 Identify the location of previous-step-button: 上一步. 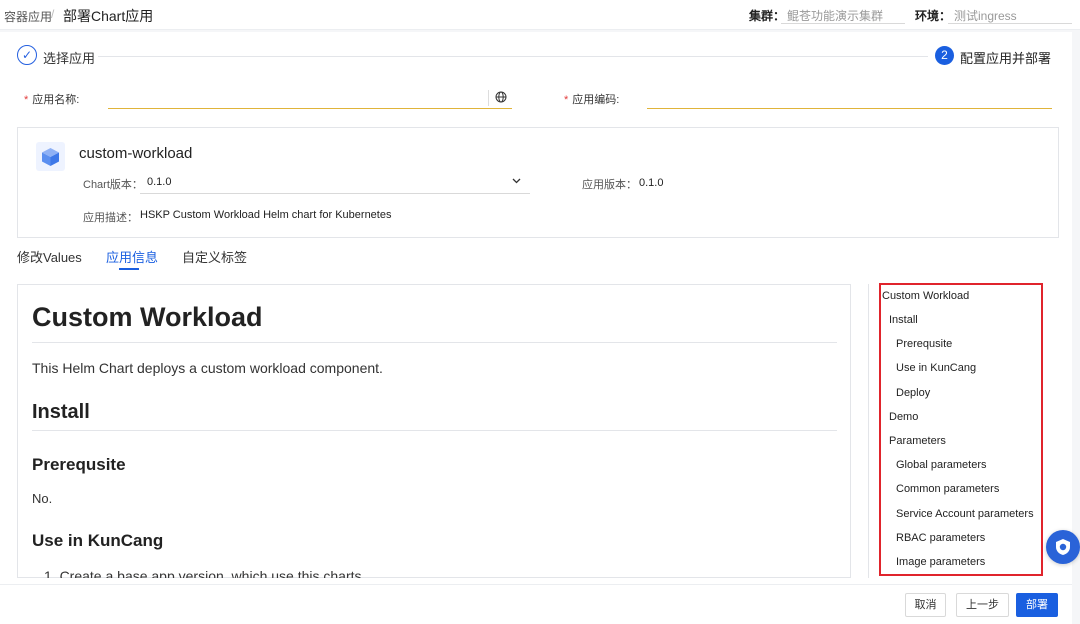
(982, 605).